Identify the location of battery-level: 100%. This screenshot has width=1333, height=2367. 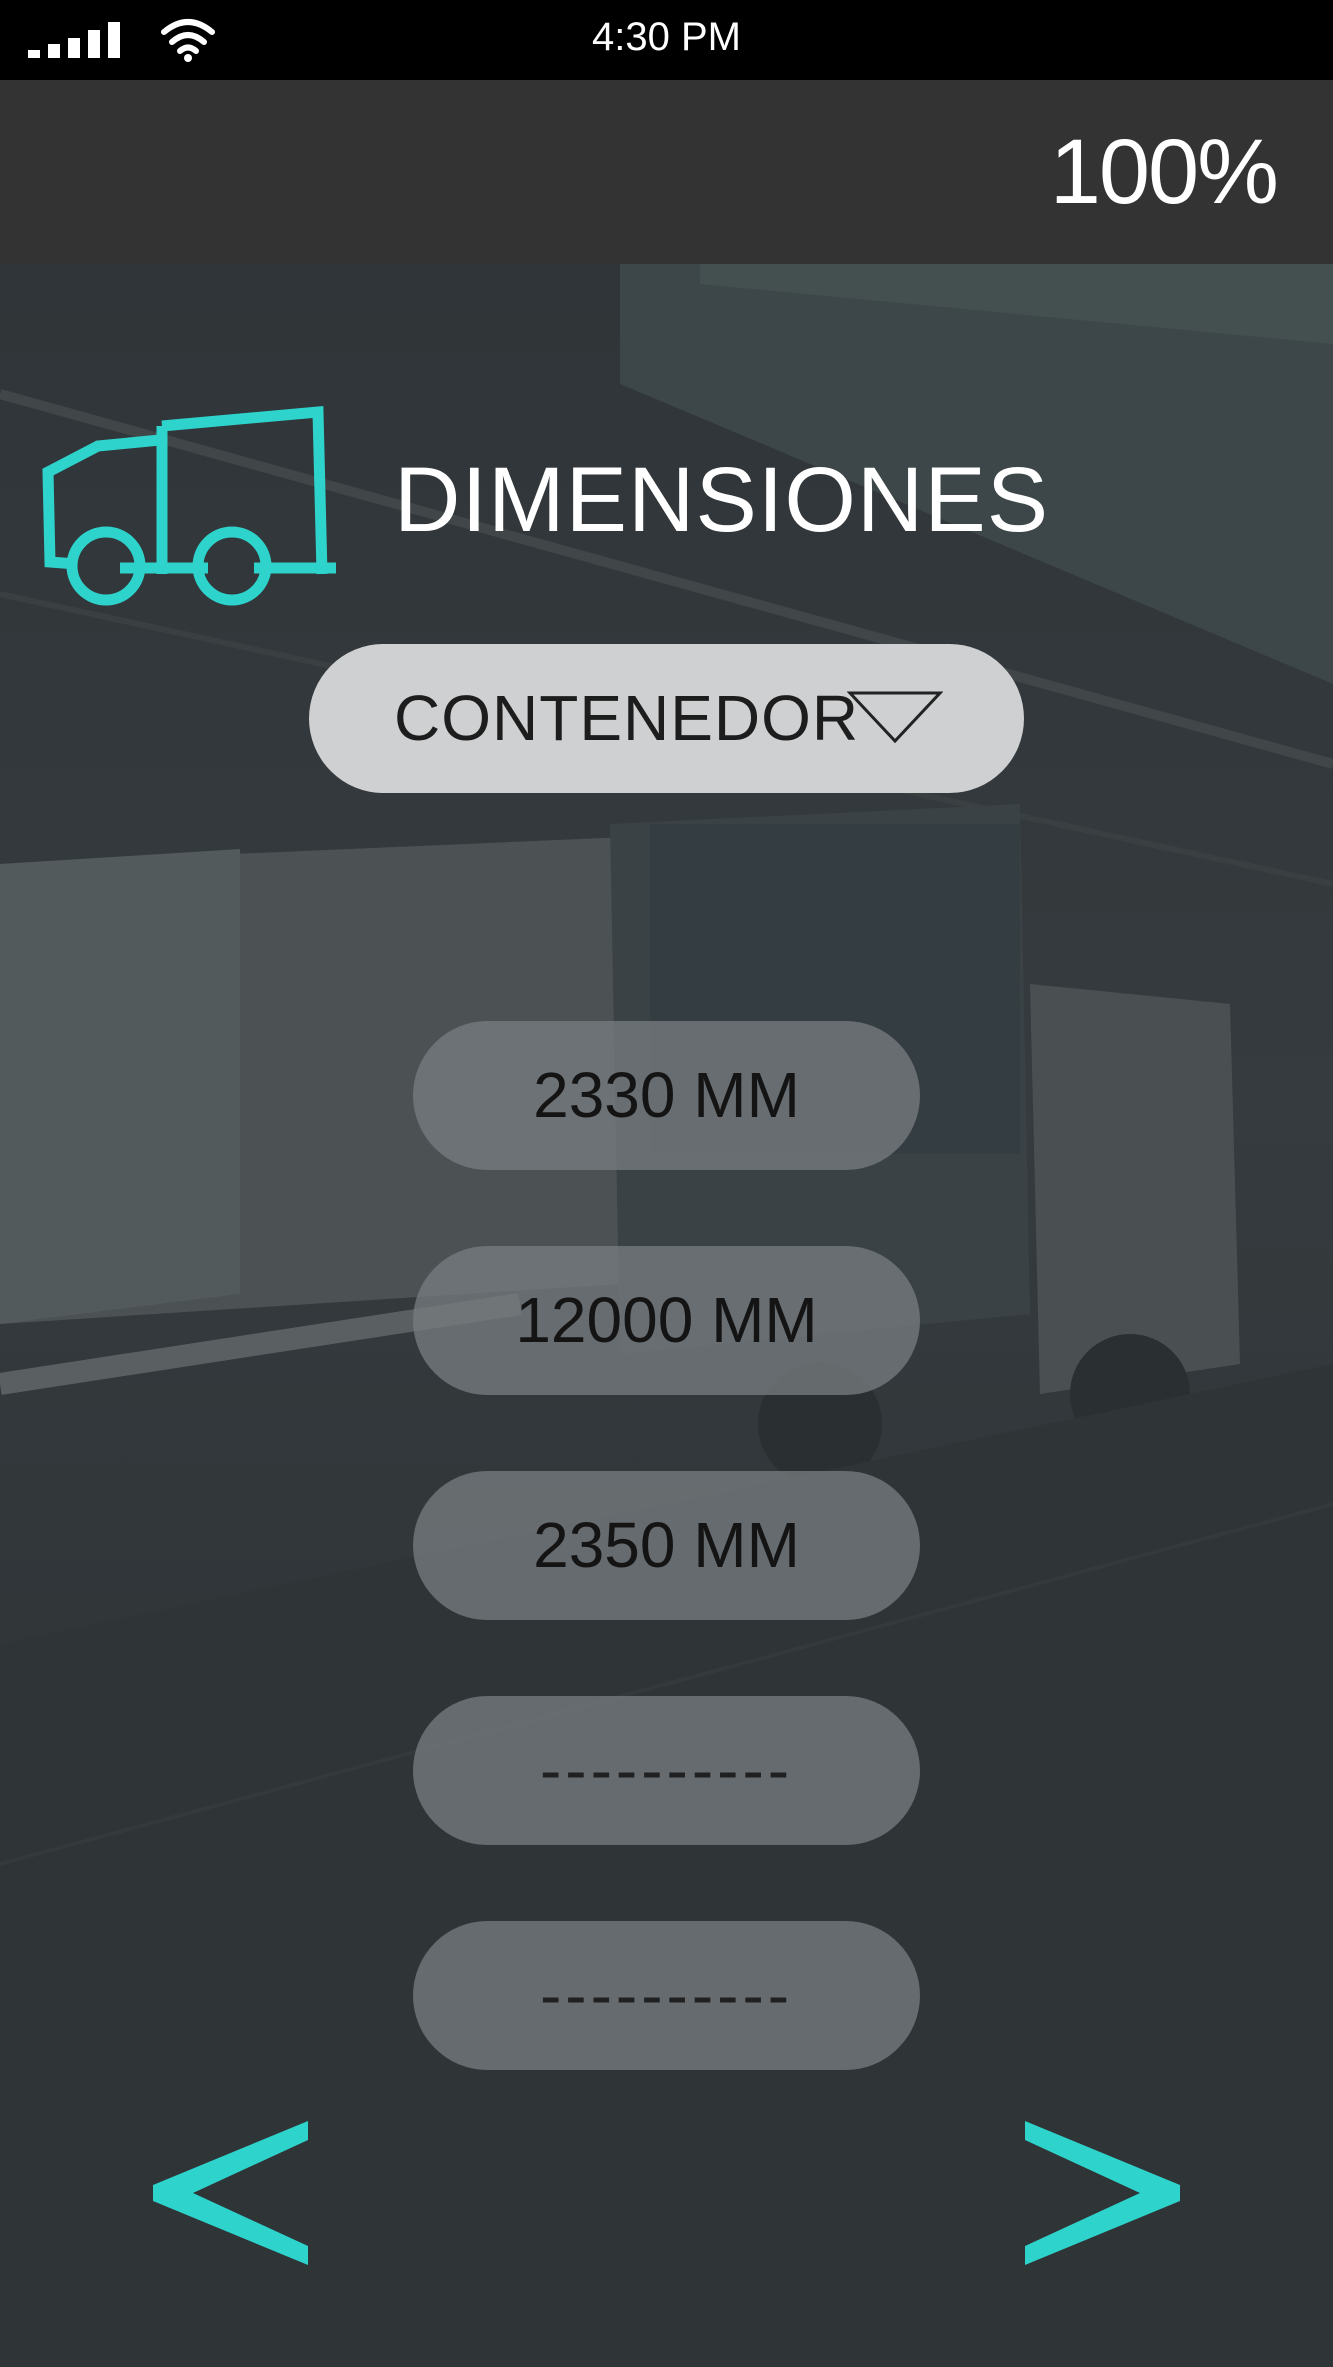
(1164, 172).